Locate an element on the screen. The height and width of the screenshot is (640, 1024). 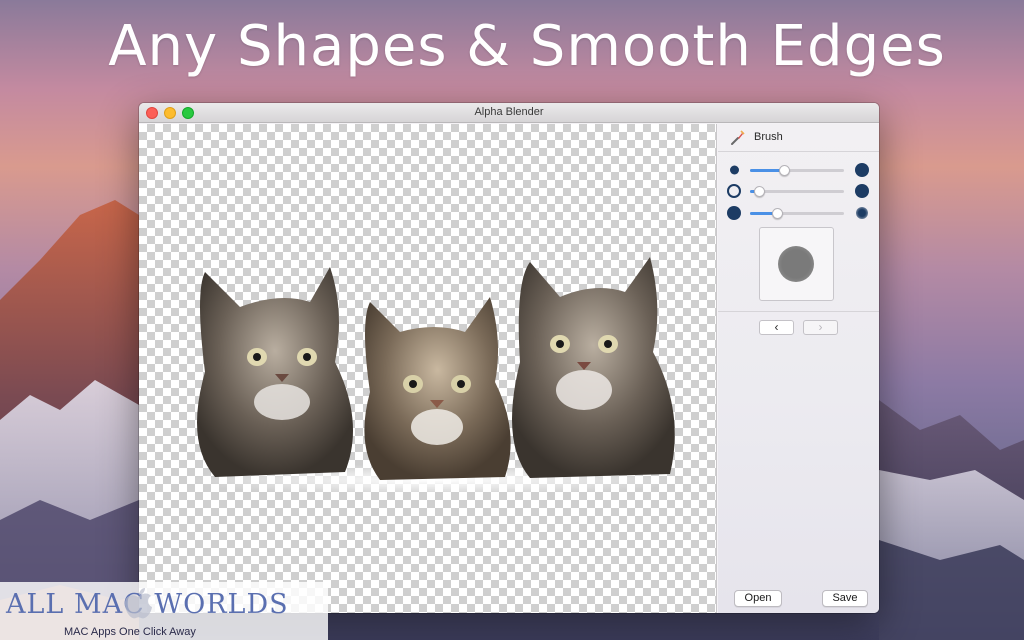
softness-slider-knob is located at coordinates (777, 213).